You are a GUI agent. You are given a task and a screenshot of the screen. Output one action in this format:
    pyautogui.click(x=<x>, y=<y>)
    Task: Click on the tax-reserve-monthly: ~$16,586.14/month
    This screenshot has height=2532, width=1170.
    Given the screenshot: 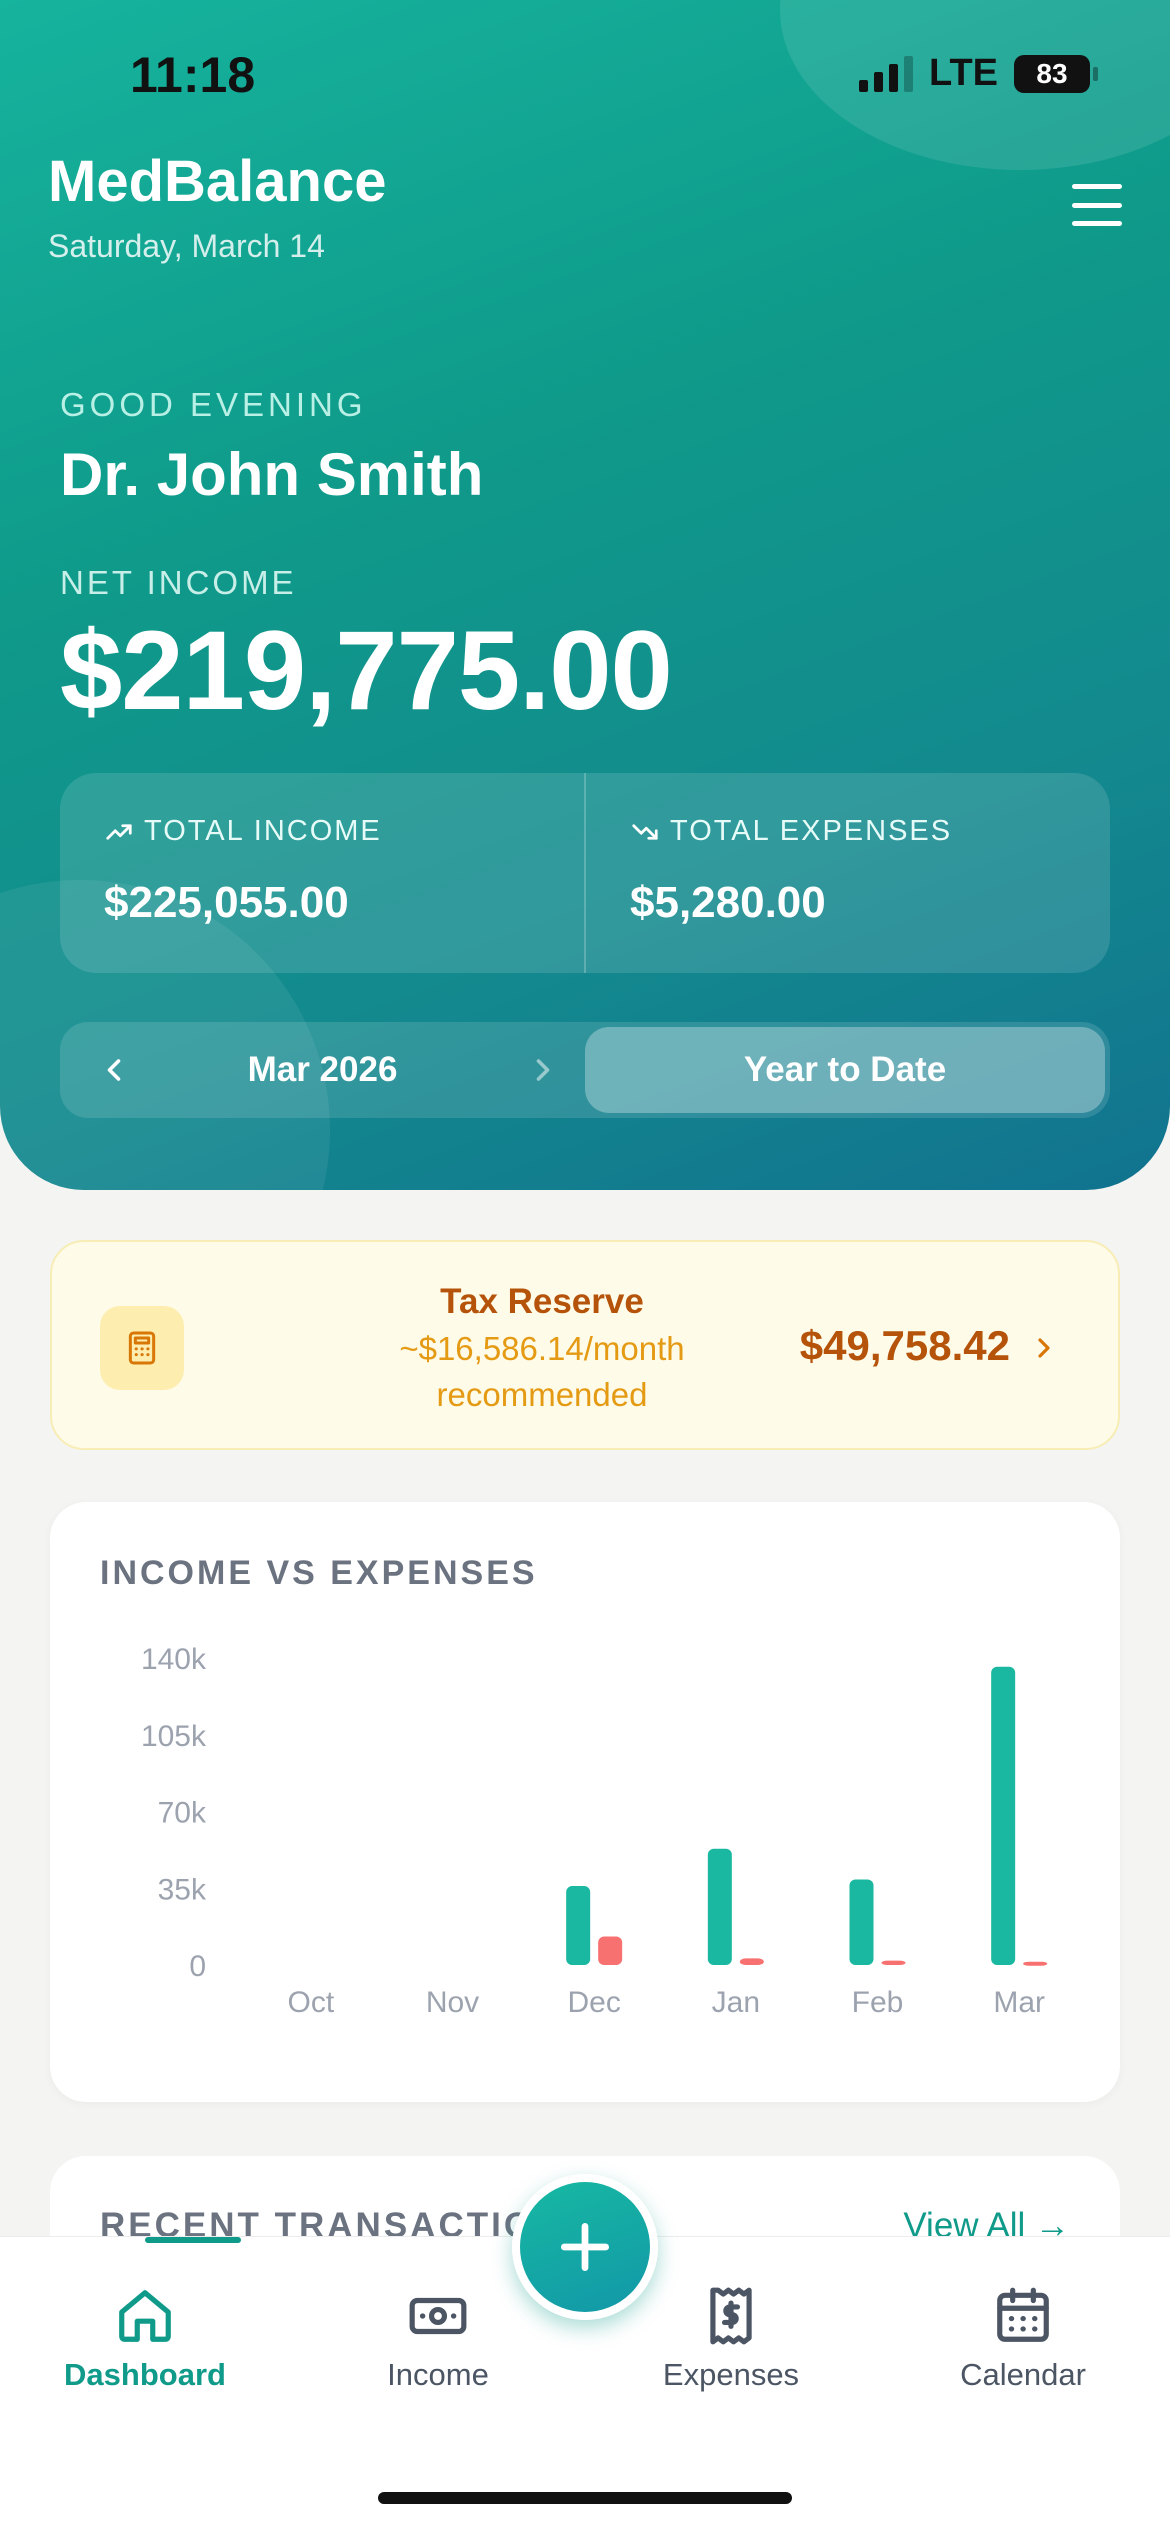 What is the action you would take?
    pyautogui.click(x=542, y=1348)
    